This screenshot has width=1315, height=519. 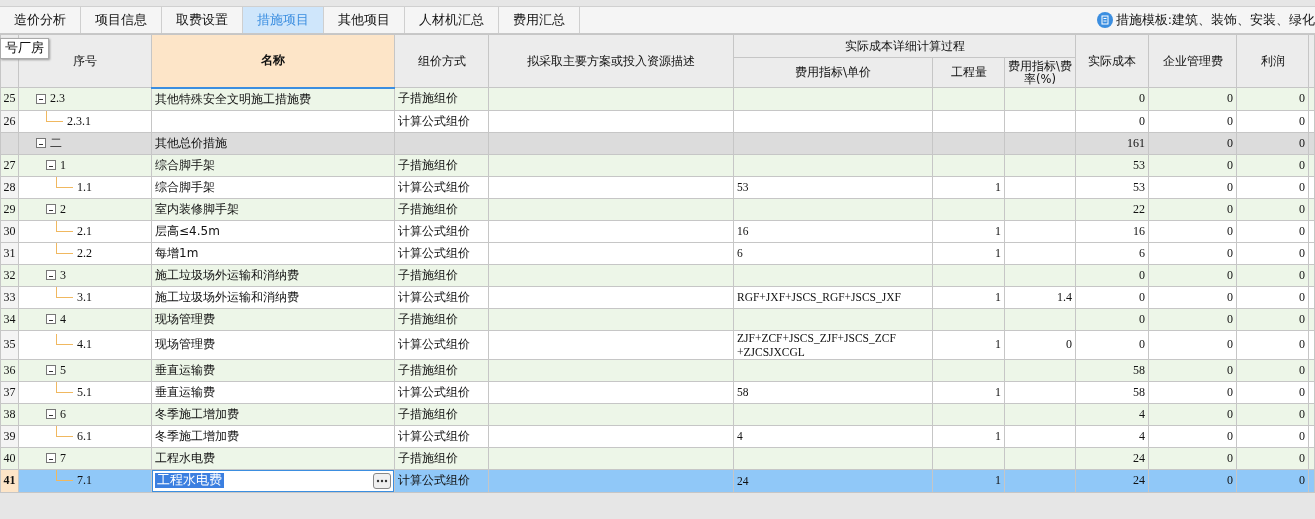 I want to click on table-cell: 综合脚手架, so click(x=273, y=187).